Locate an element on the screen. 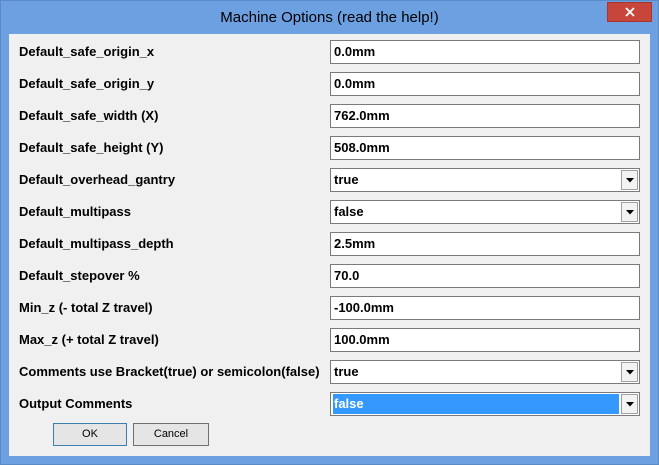  ok-button: OK is located at coordinates (90, 434).